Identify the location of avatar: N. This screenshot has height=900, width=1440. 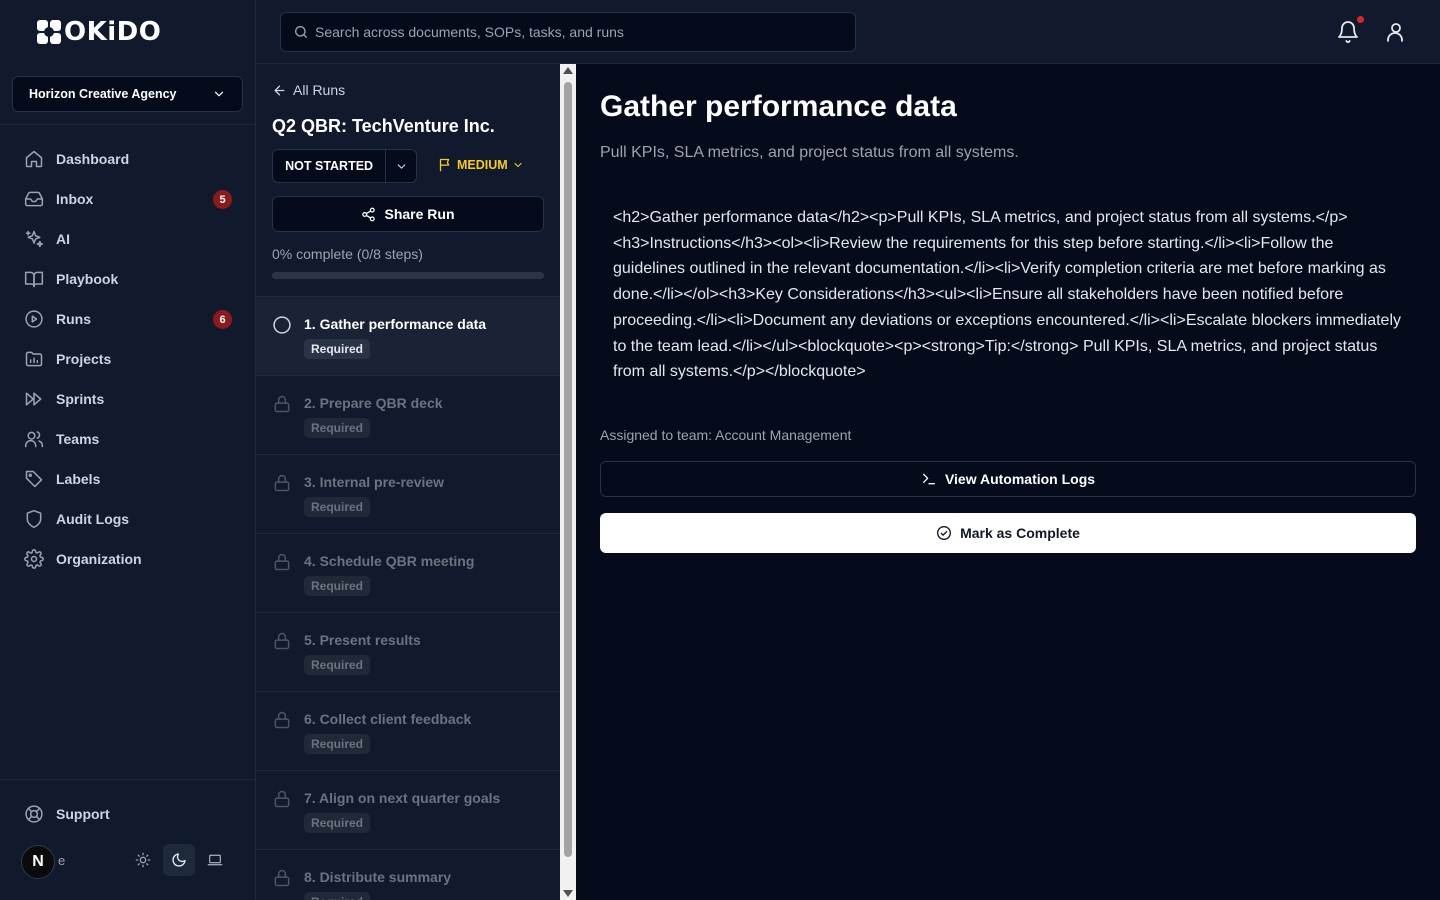
(38, 862).